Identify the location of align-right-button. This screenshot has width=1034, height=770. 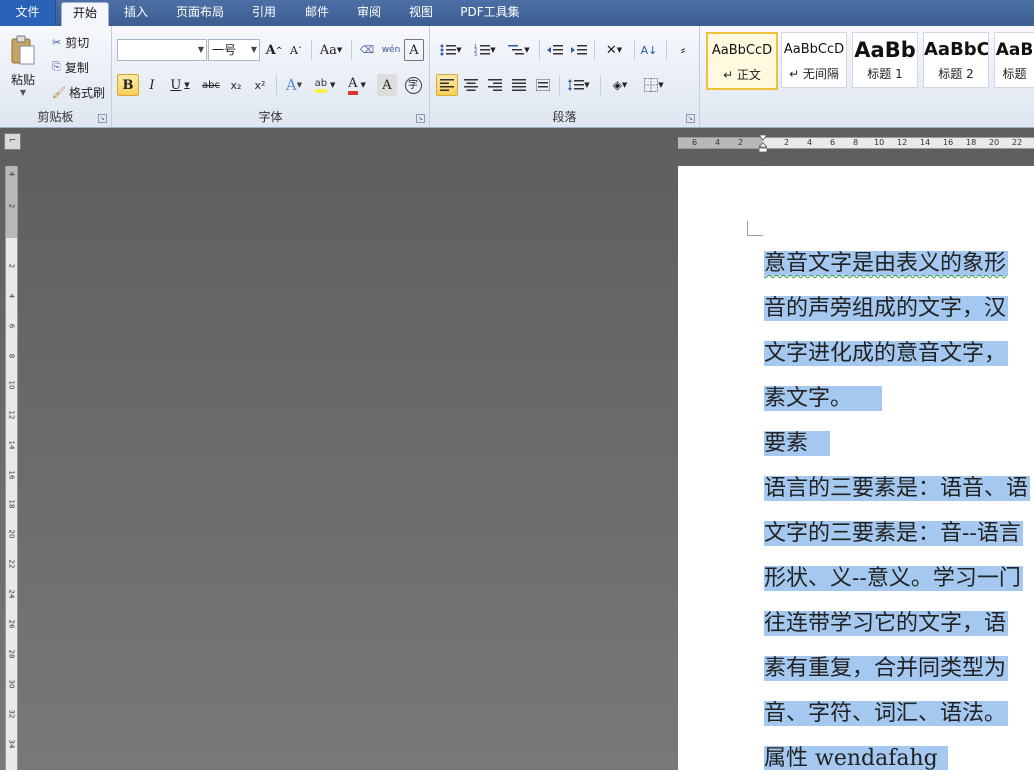
(495, 85).